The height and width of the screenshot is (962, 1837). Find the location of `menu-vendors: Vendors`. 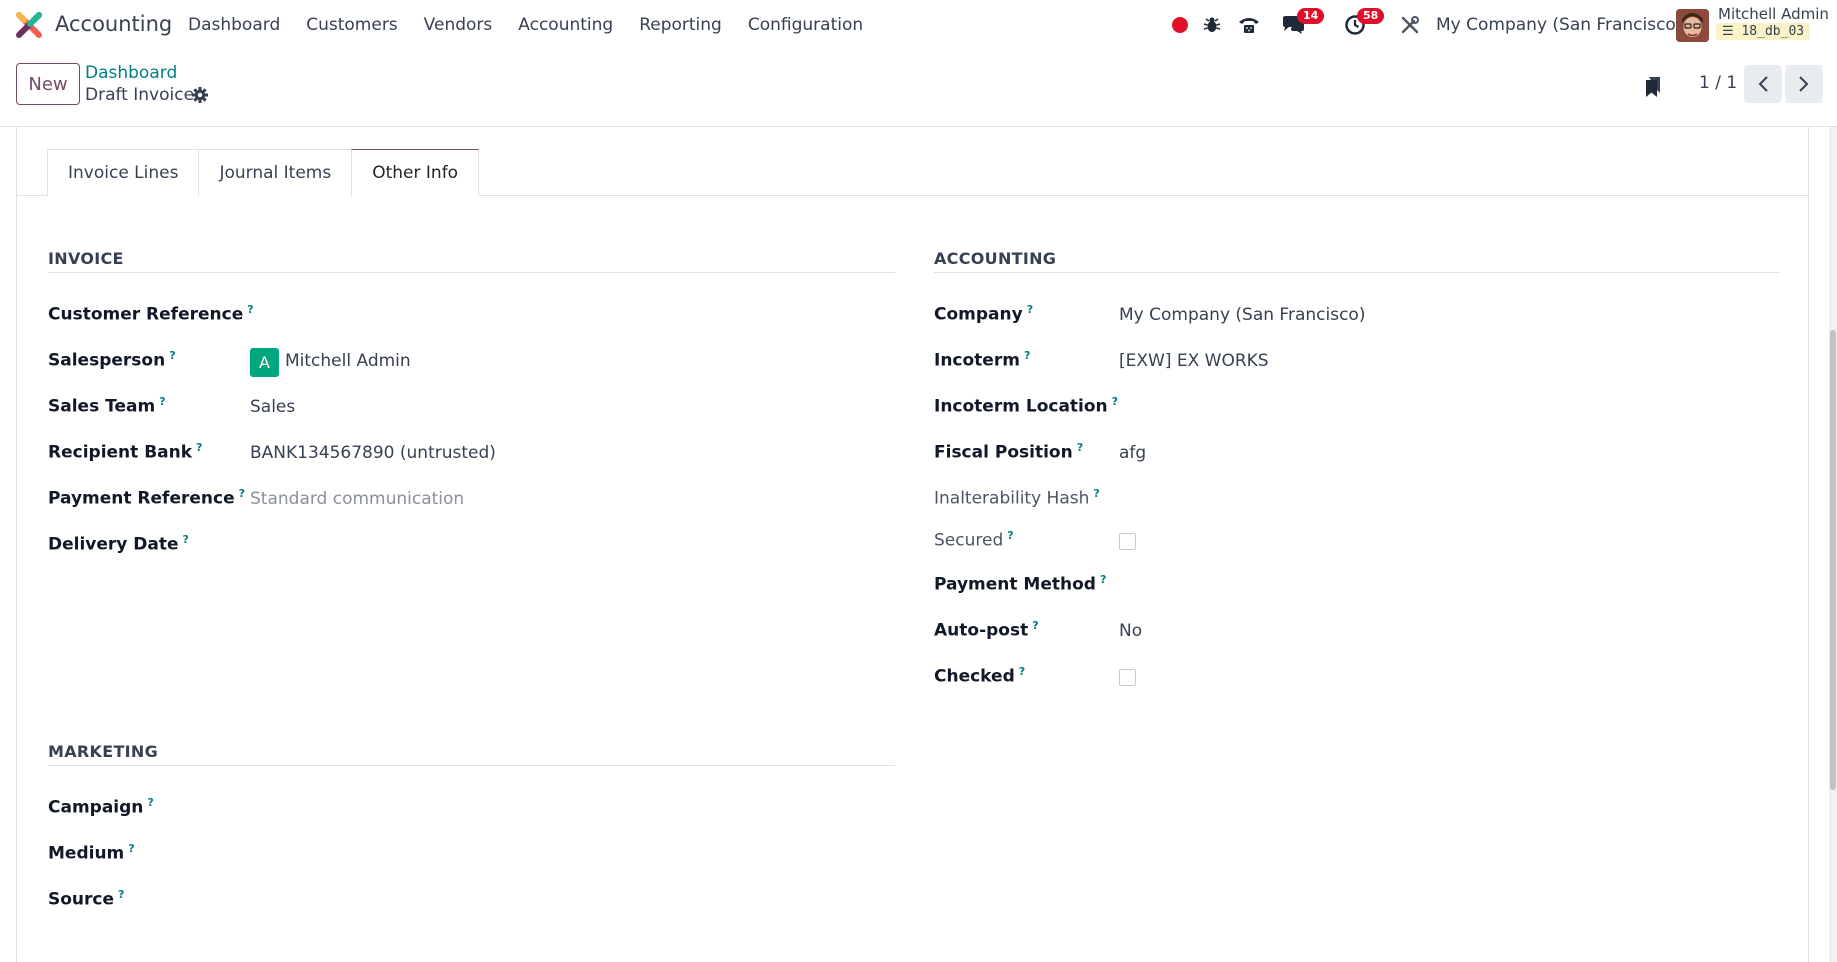

menu-vendors: Vendors is located at coordinates (458, 25).